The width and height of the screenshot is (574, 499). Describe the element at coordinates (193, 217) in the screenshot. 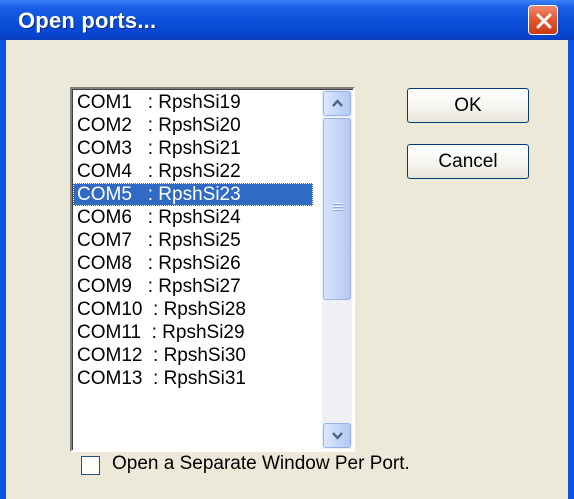

I see `port-list-item: COM6 : RpshSi24` at that location.